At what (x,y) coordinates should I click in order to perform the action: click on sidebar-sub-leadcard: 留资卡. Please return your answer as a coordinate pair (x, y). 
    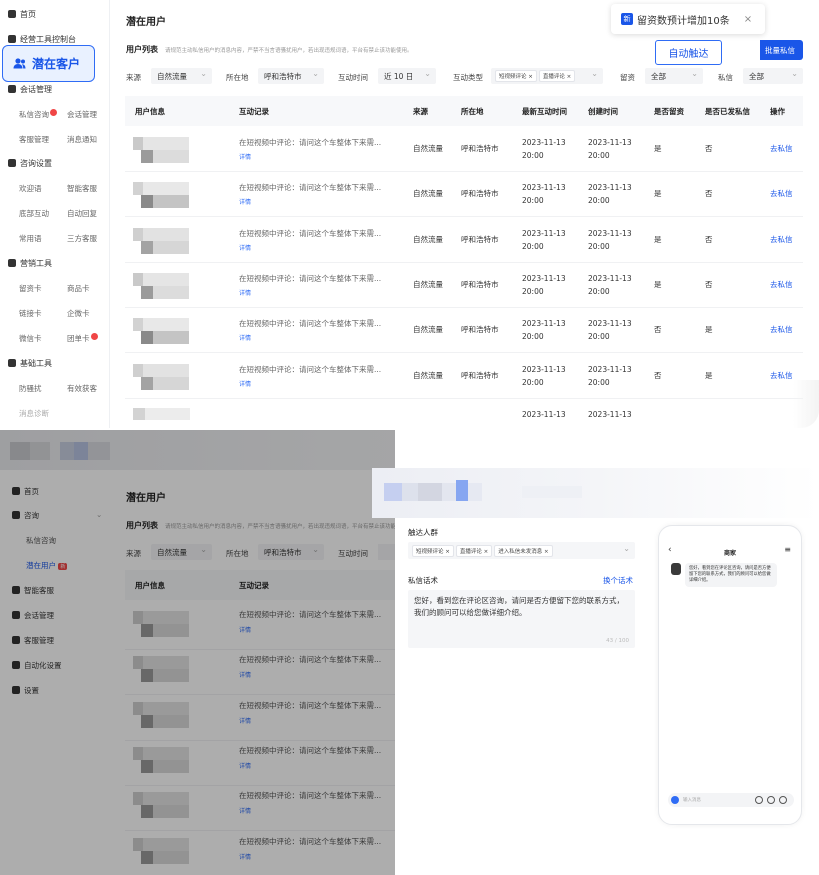
    Looking at the image, I should click on (30, 288).